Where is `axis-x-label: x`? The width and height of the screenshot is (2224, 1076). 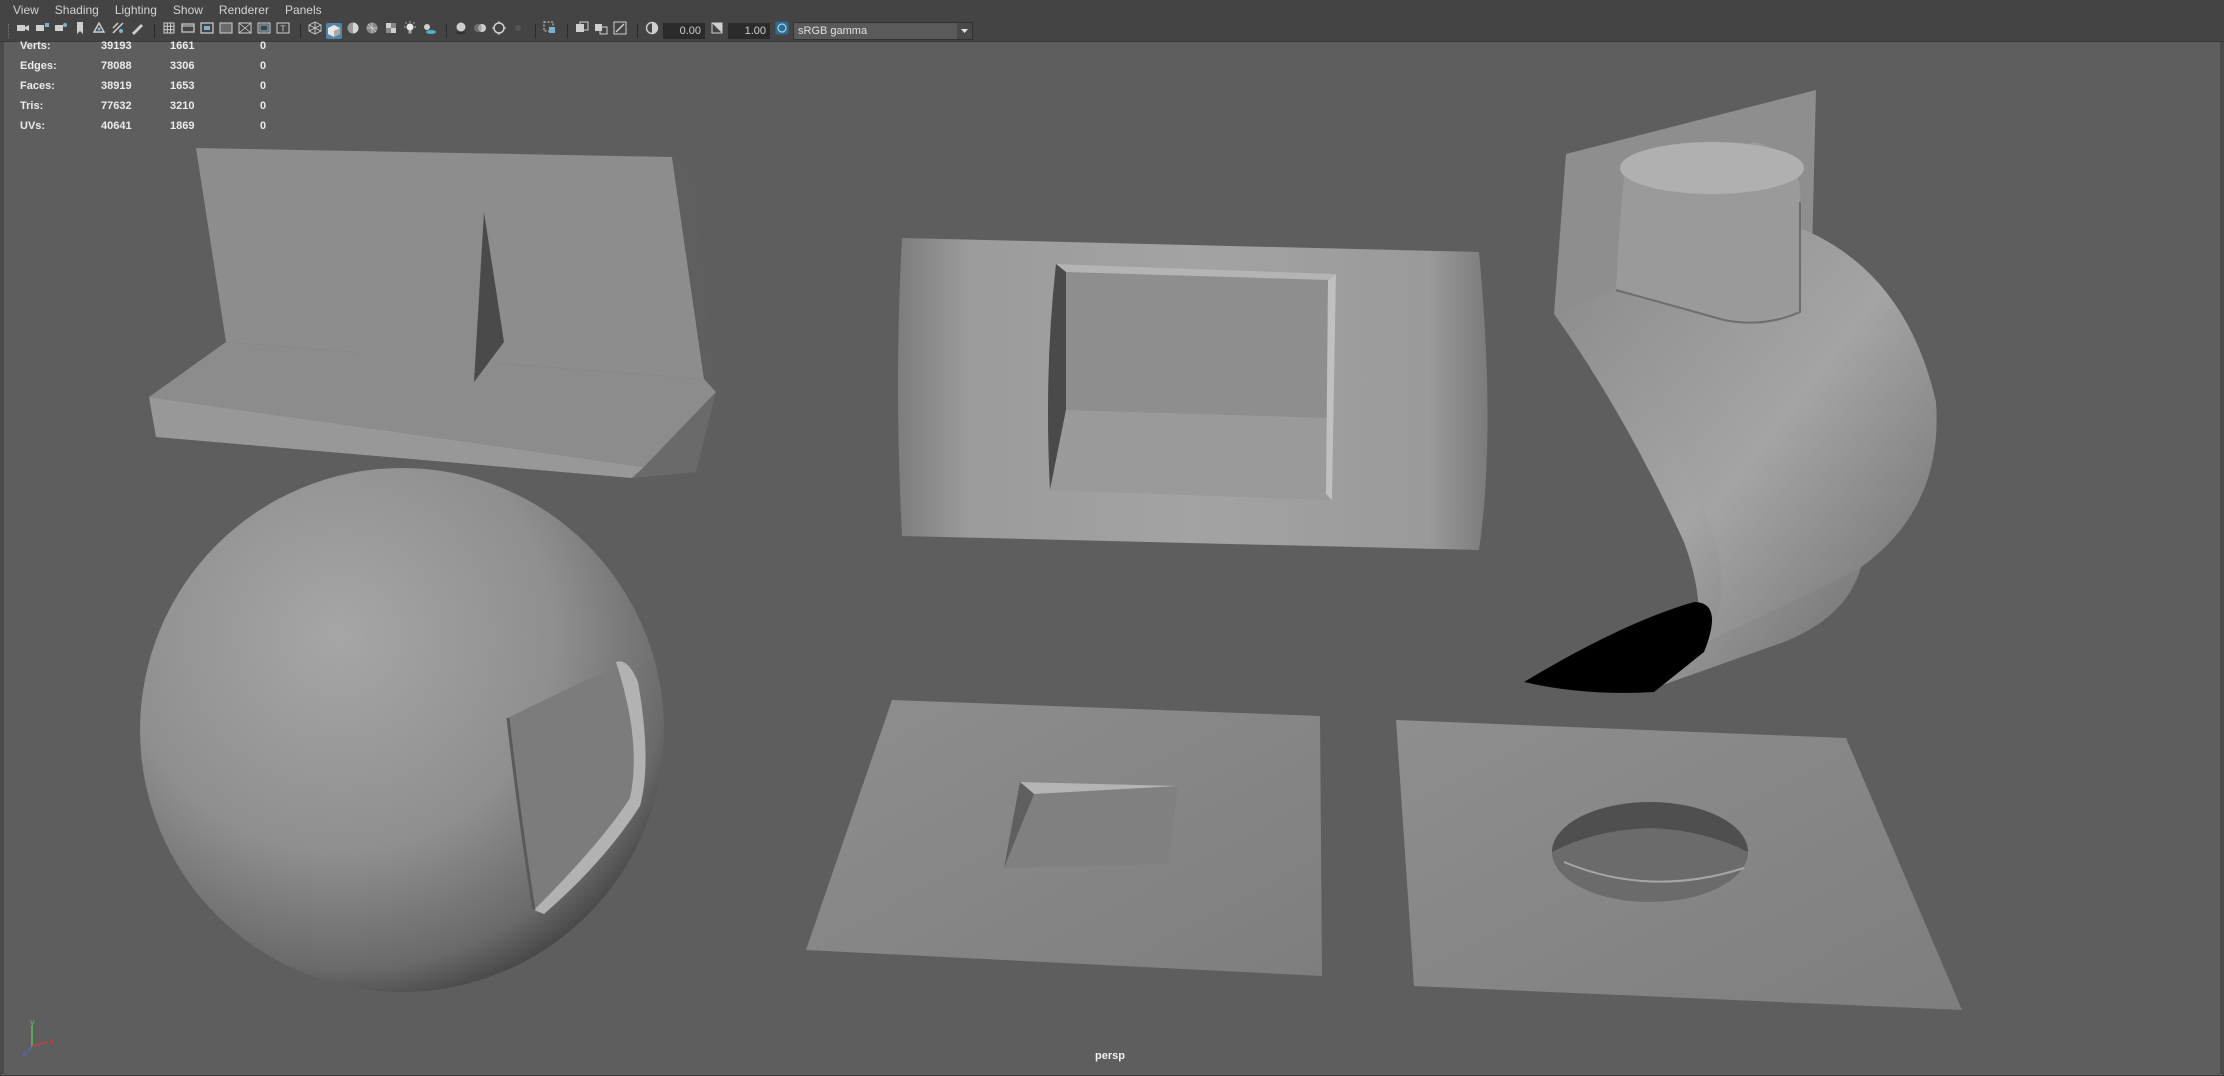 axis-x-label: x is located at coordinates (51, 1041).